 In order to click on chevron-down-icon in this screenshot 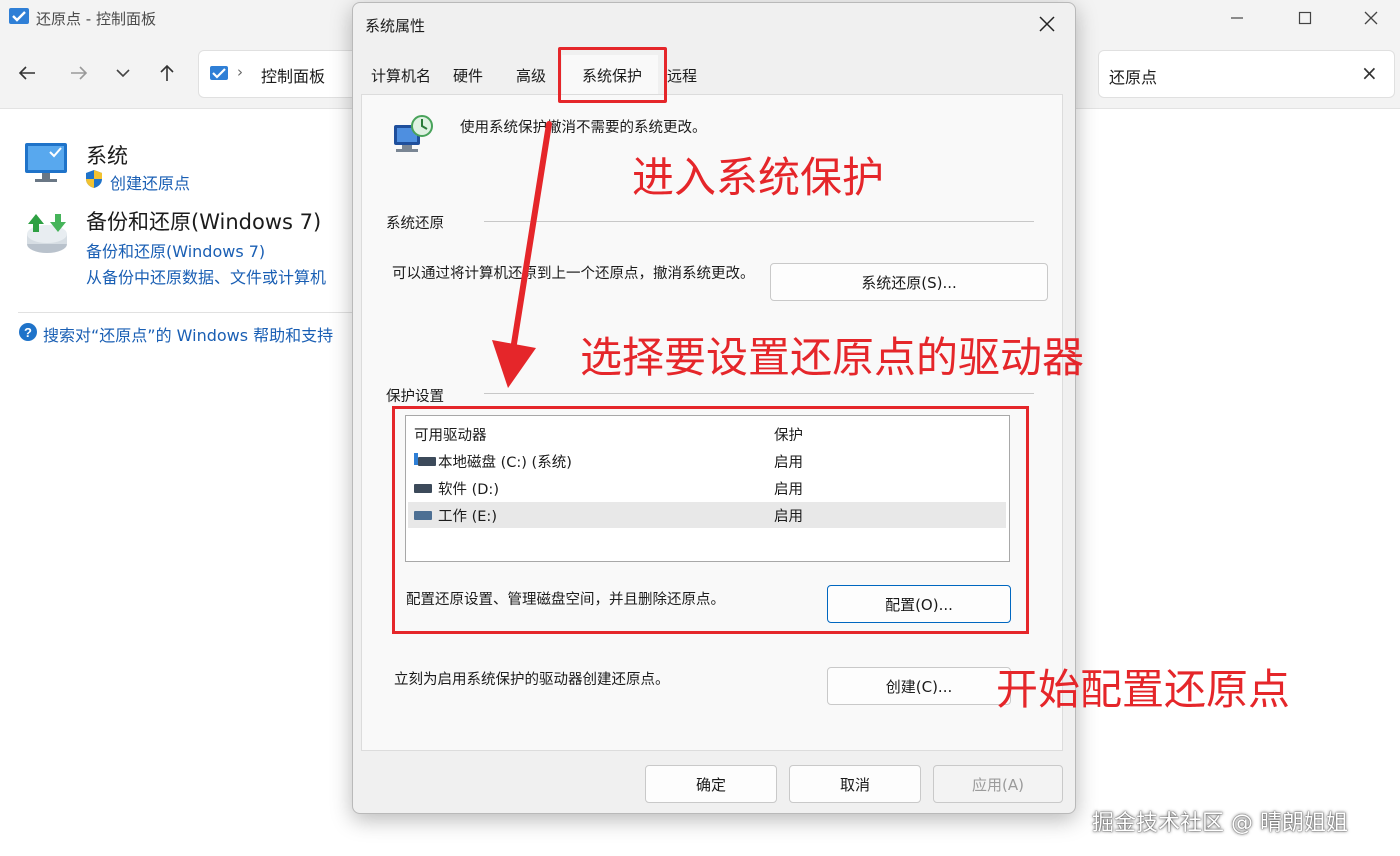, I will do `click(123, 73)`.